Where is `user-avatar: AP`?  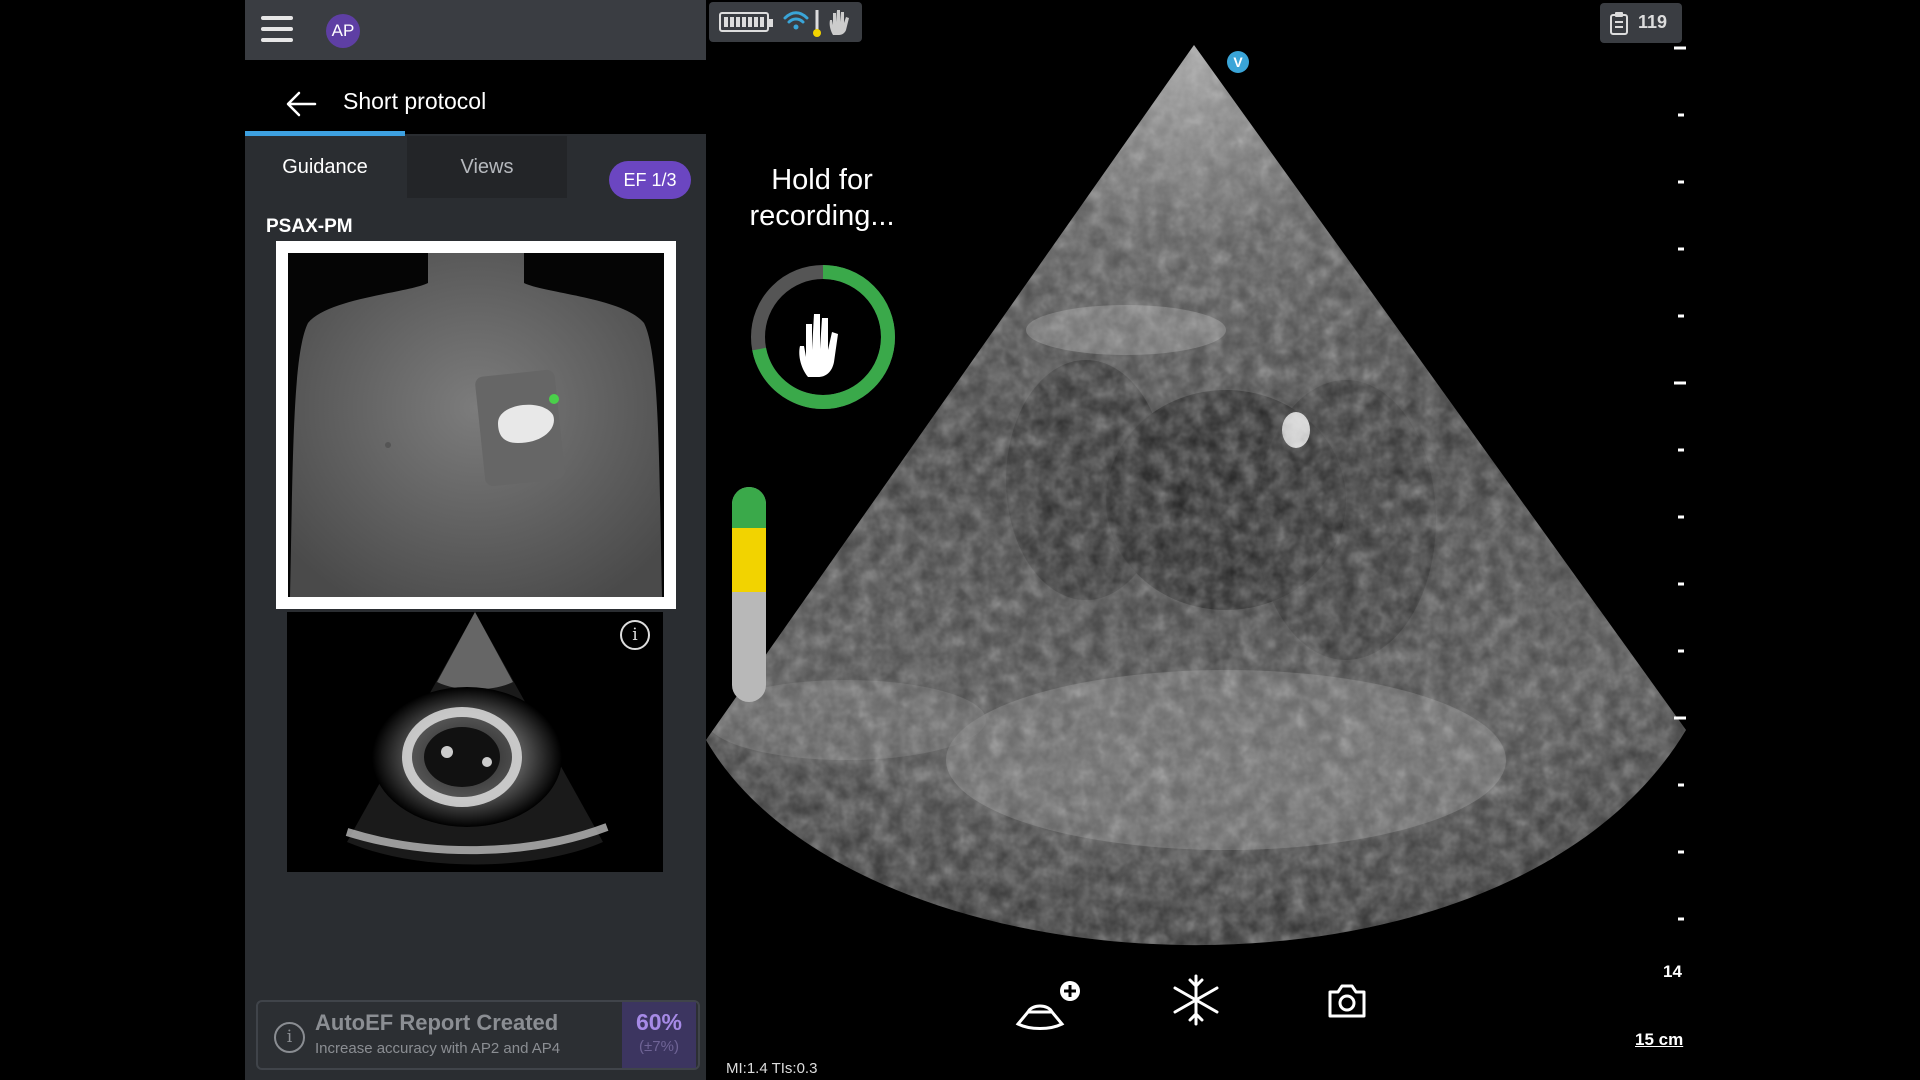
user-avatar: AP is located at coordinates (343, 31).